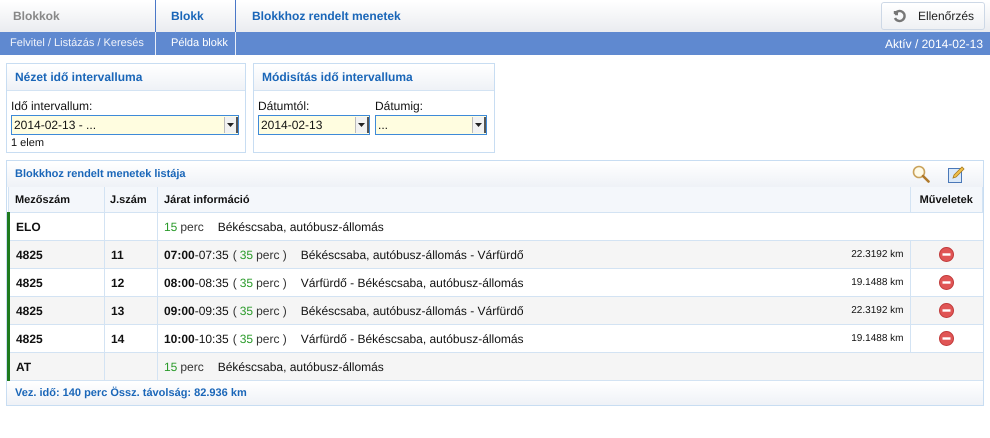 This screenshot has width=990, height=438. I want to click on column-header: Műveletek, so click(946, 199).